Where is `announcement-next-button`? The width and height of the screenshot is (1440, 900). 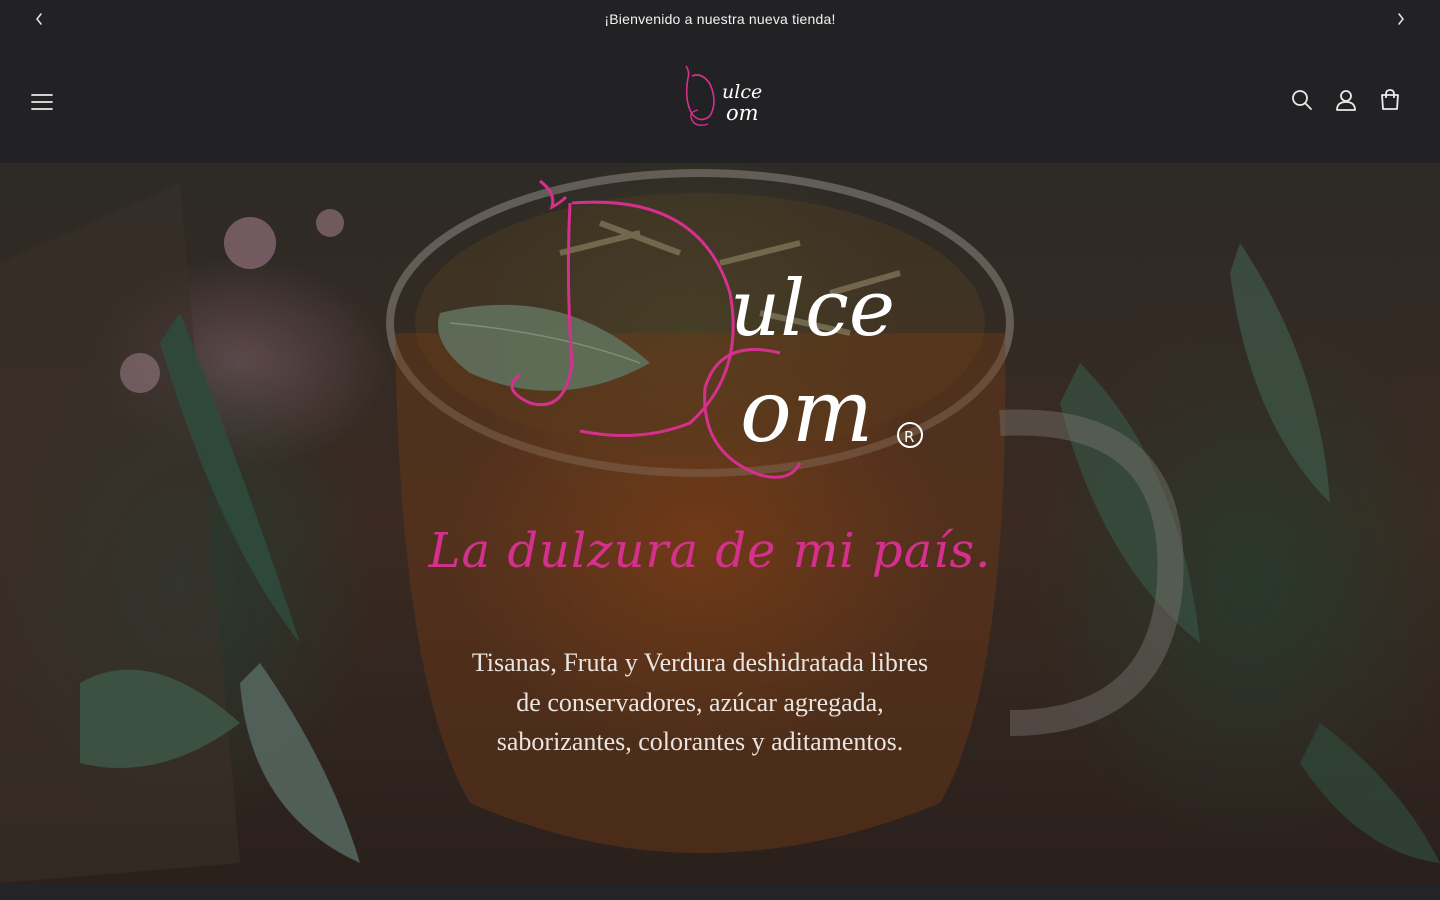 announcement-next-button is located at coordinates (1401, 19).